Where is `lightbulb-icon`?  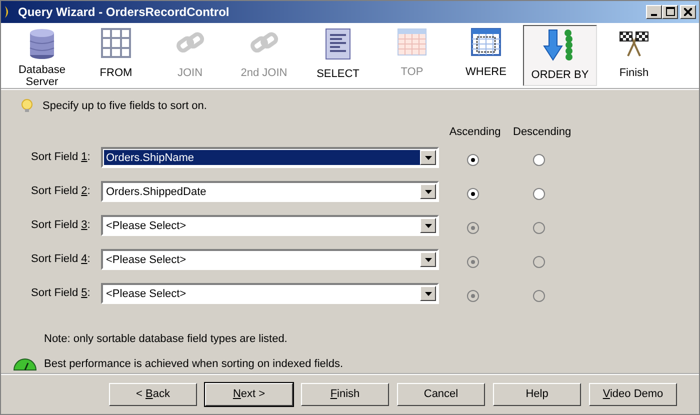
lightbulb-icon is located at coordinates (27, 105).